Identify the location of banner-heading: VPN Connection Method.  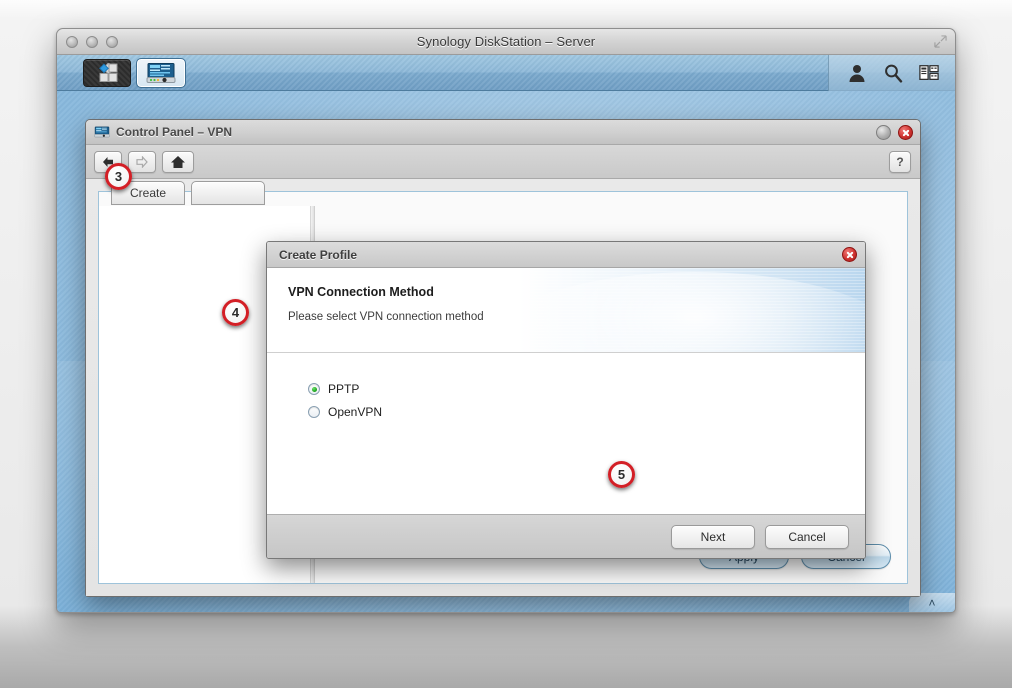
(361, 292).